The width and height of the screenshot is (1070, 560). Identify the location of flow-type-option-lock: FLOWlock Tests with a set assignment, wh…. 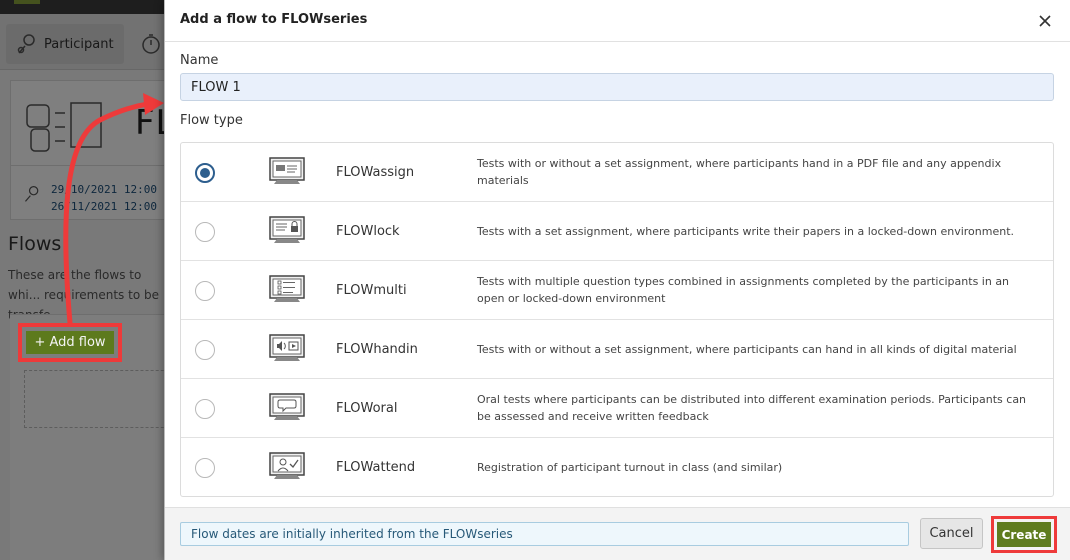
(617, 231).